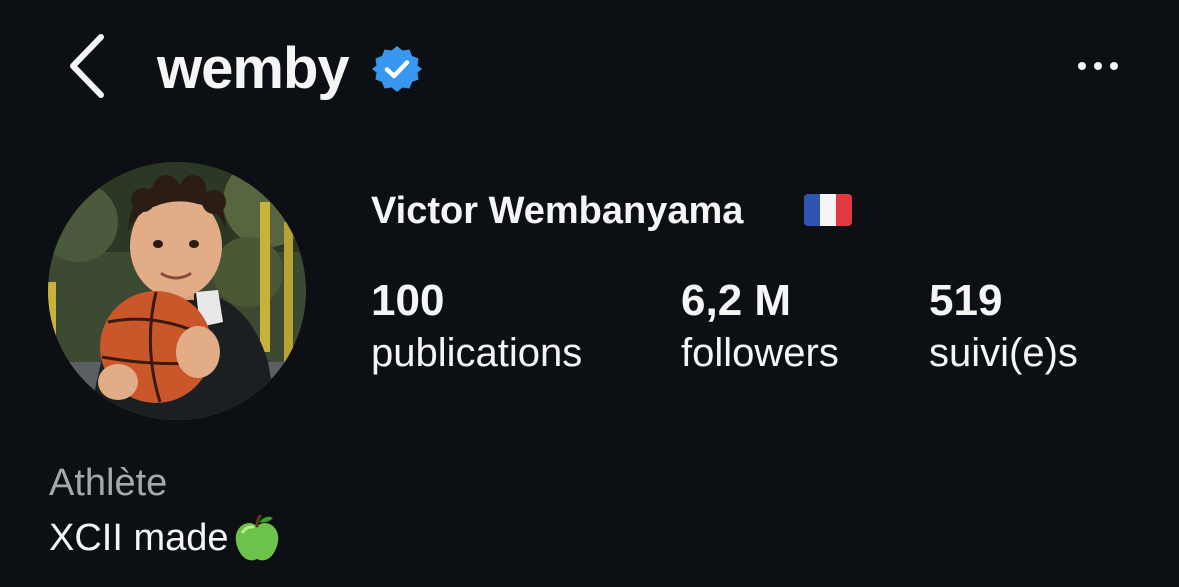 The image size is (1179, 587). What do you see at coordinates (256, 537) in the screenshot?
I see `green-apple-icon` at bounding box center [256, 537].